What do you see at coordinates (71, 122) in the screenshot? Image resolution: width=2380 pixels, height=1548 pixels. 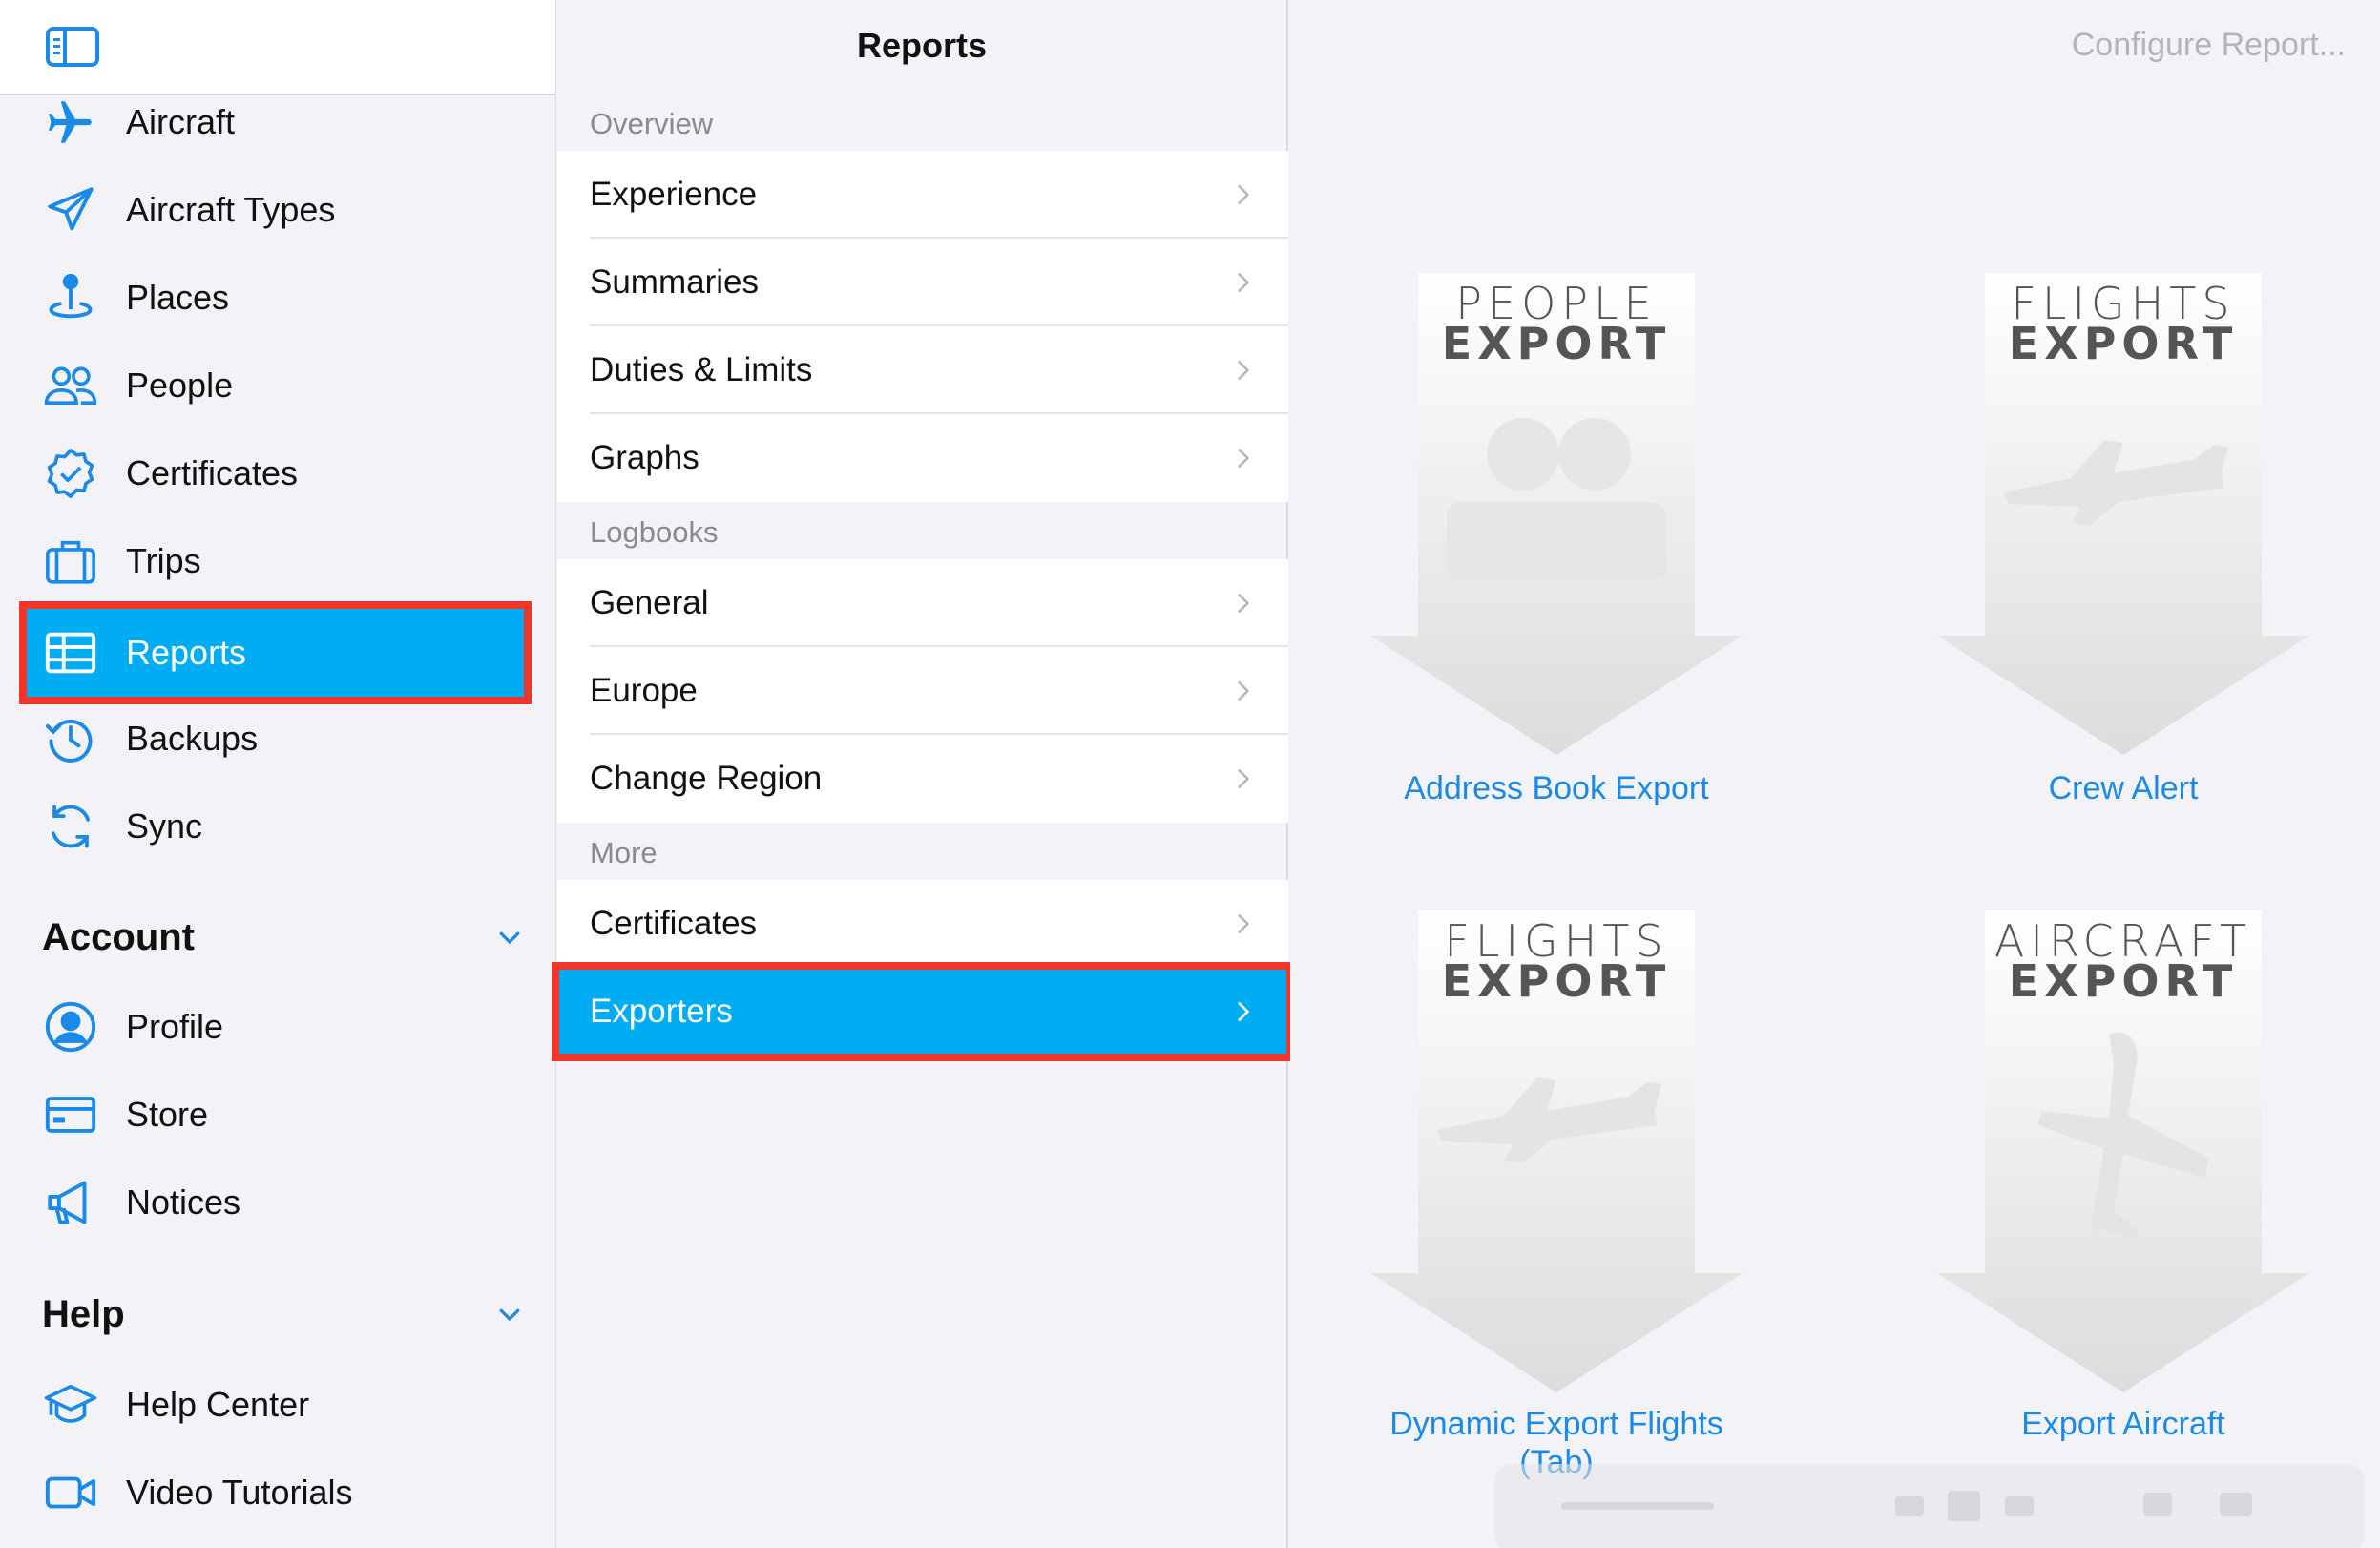 I see `airplane-icon` at bounding box center [71, 122].